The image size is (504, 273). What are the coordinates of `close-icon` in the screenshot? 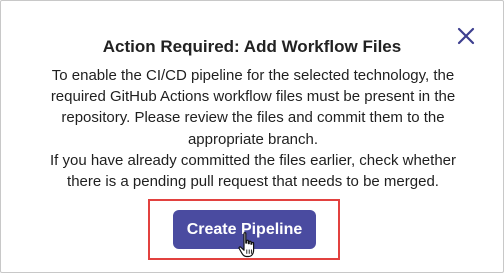 It's located at (466, 36).